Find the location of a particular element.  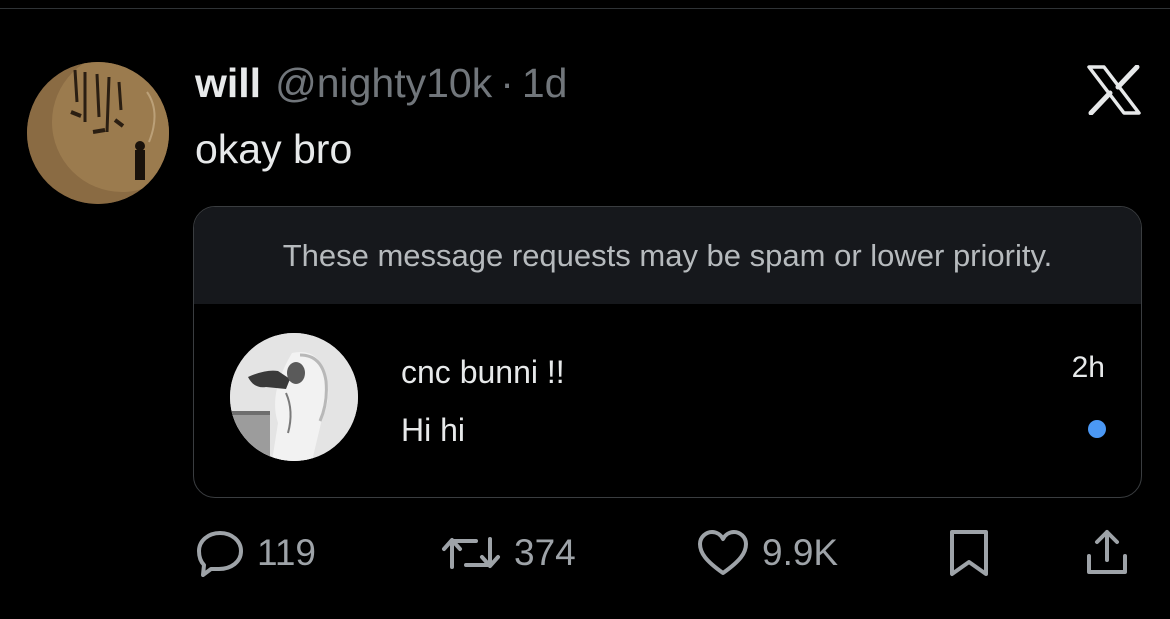

tweet-timestamp: 1d is located at coordinates (545, 83).